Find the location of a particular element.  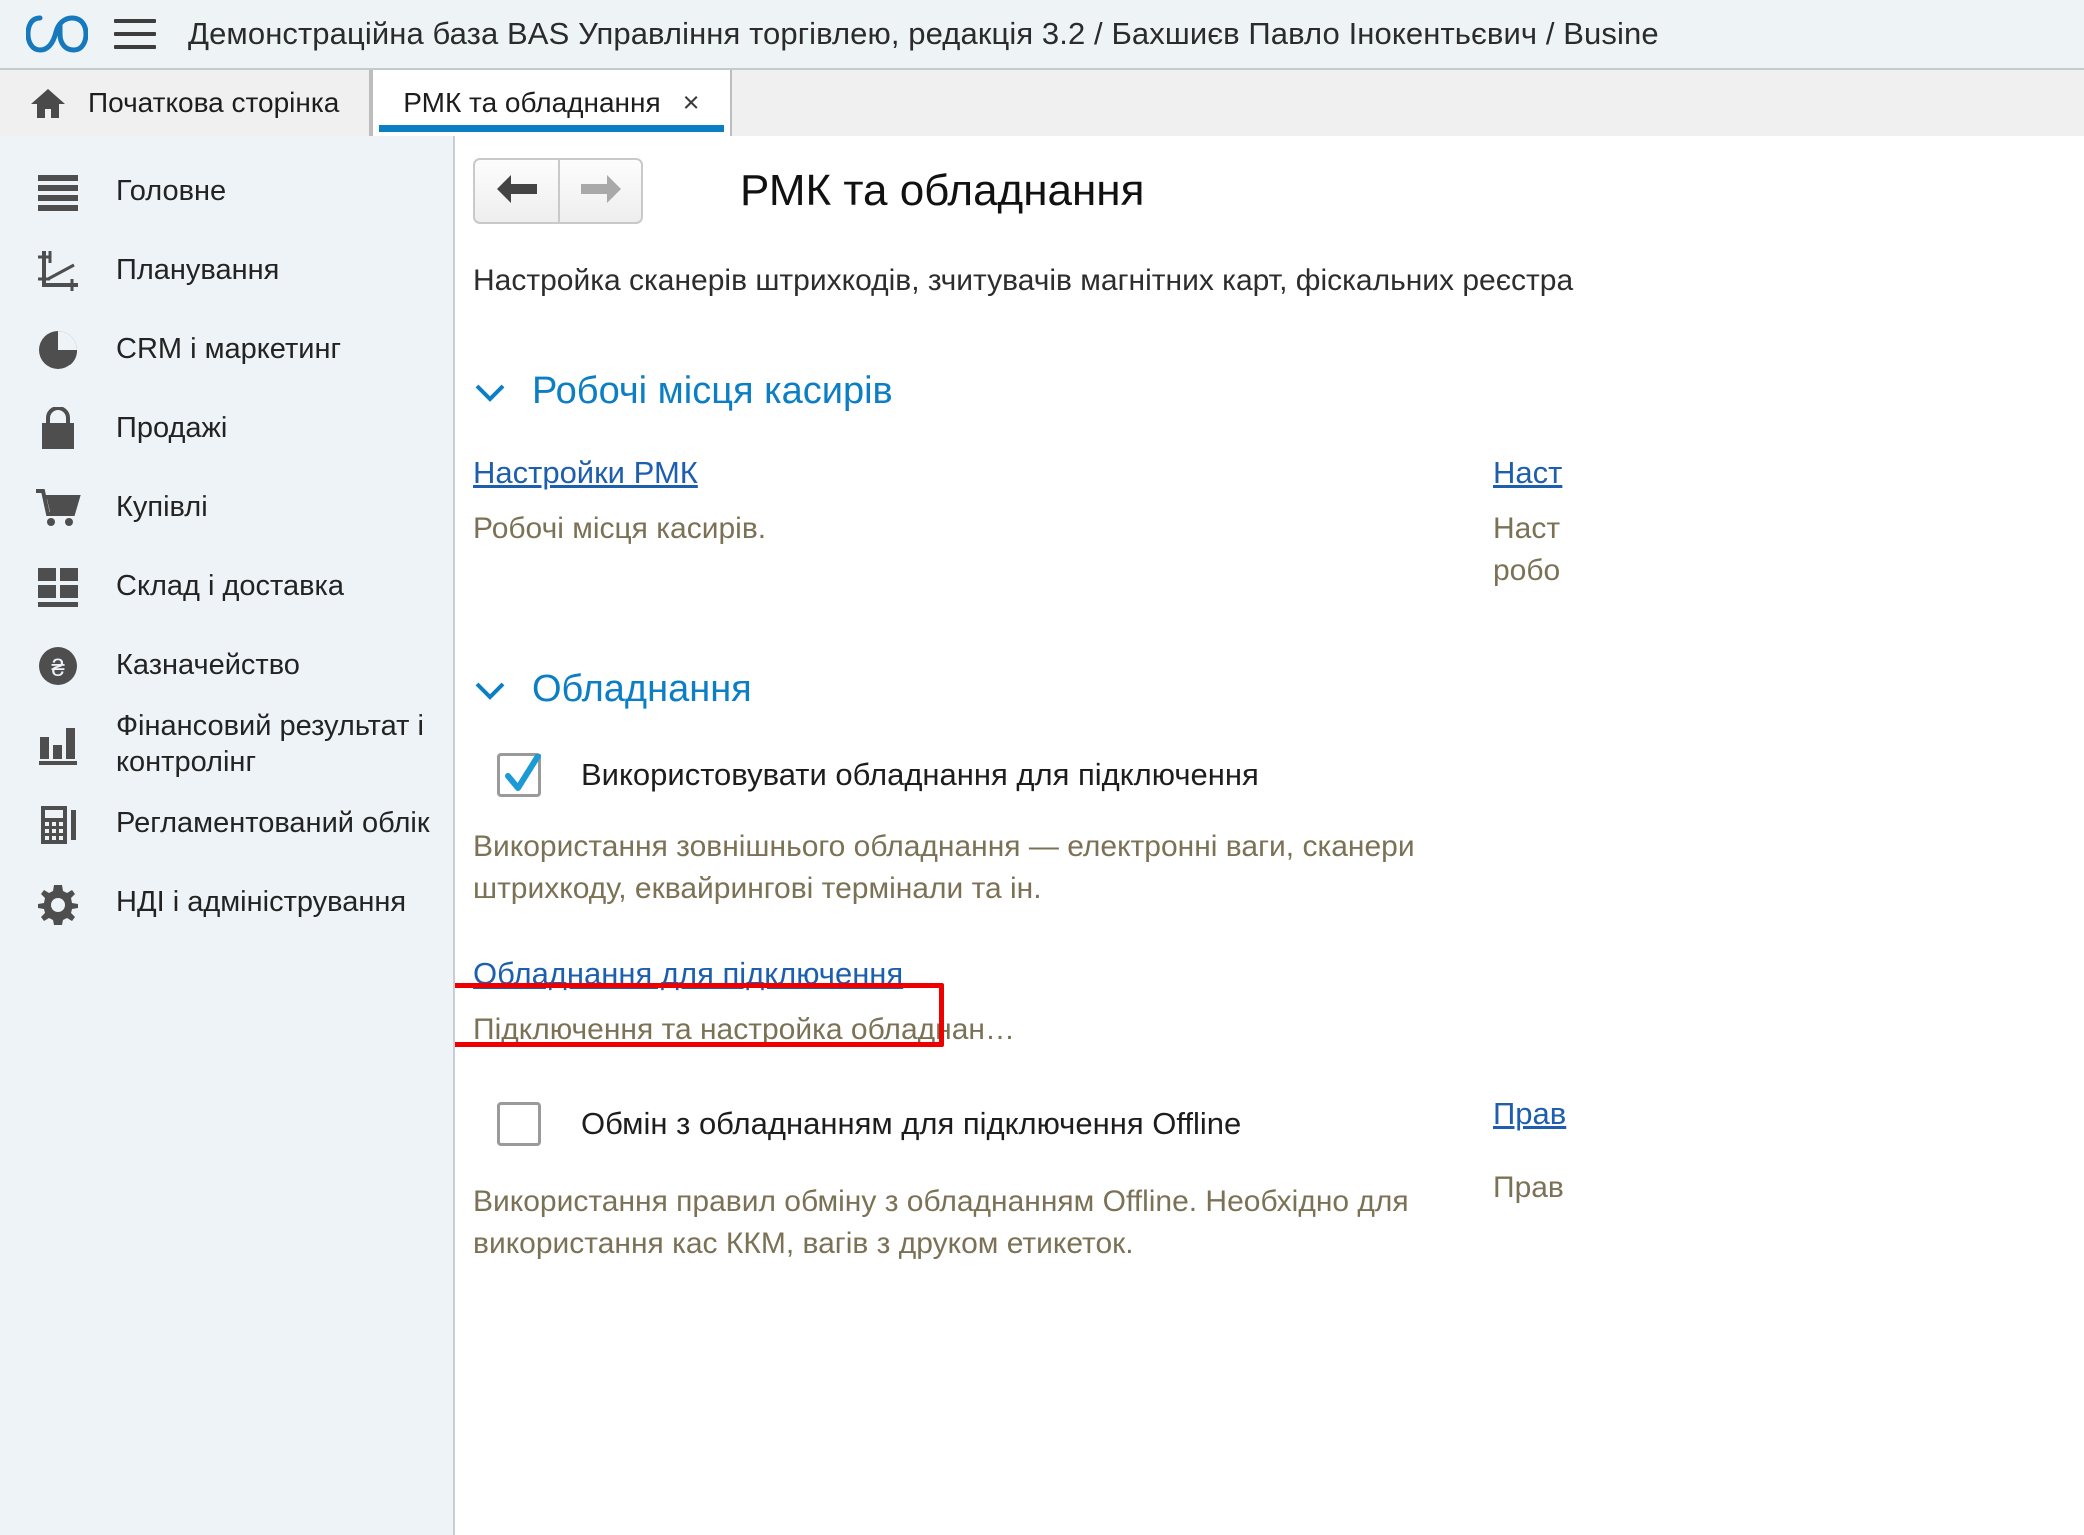

offline-right-column: Прав Прав is located at coordinates (1788, 1150).